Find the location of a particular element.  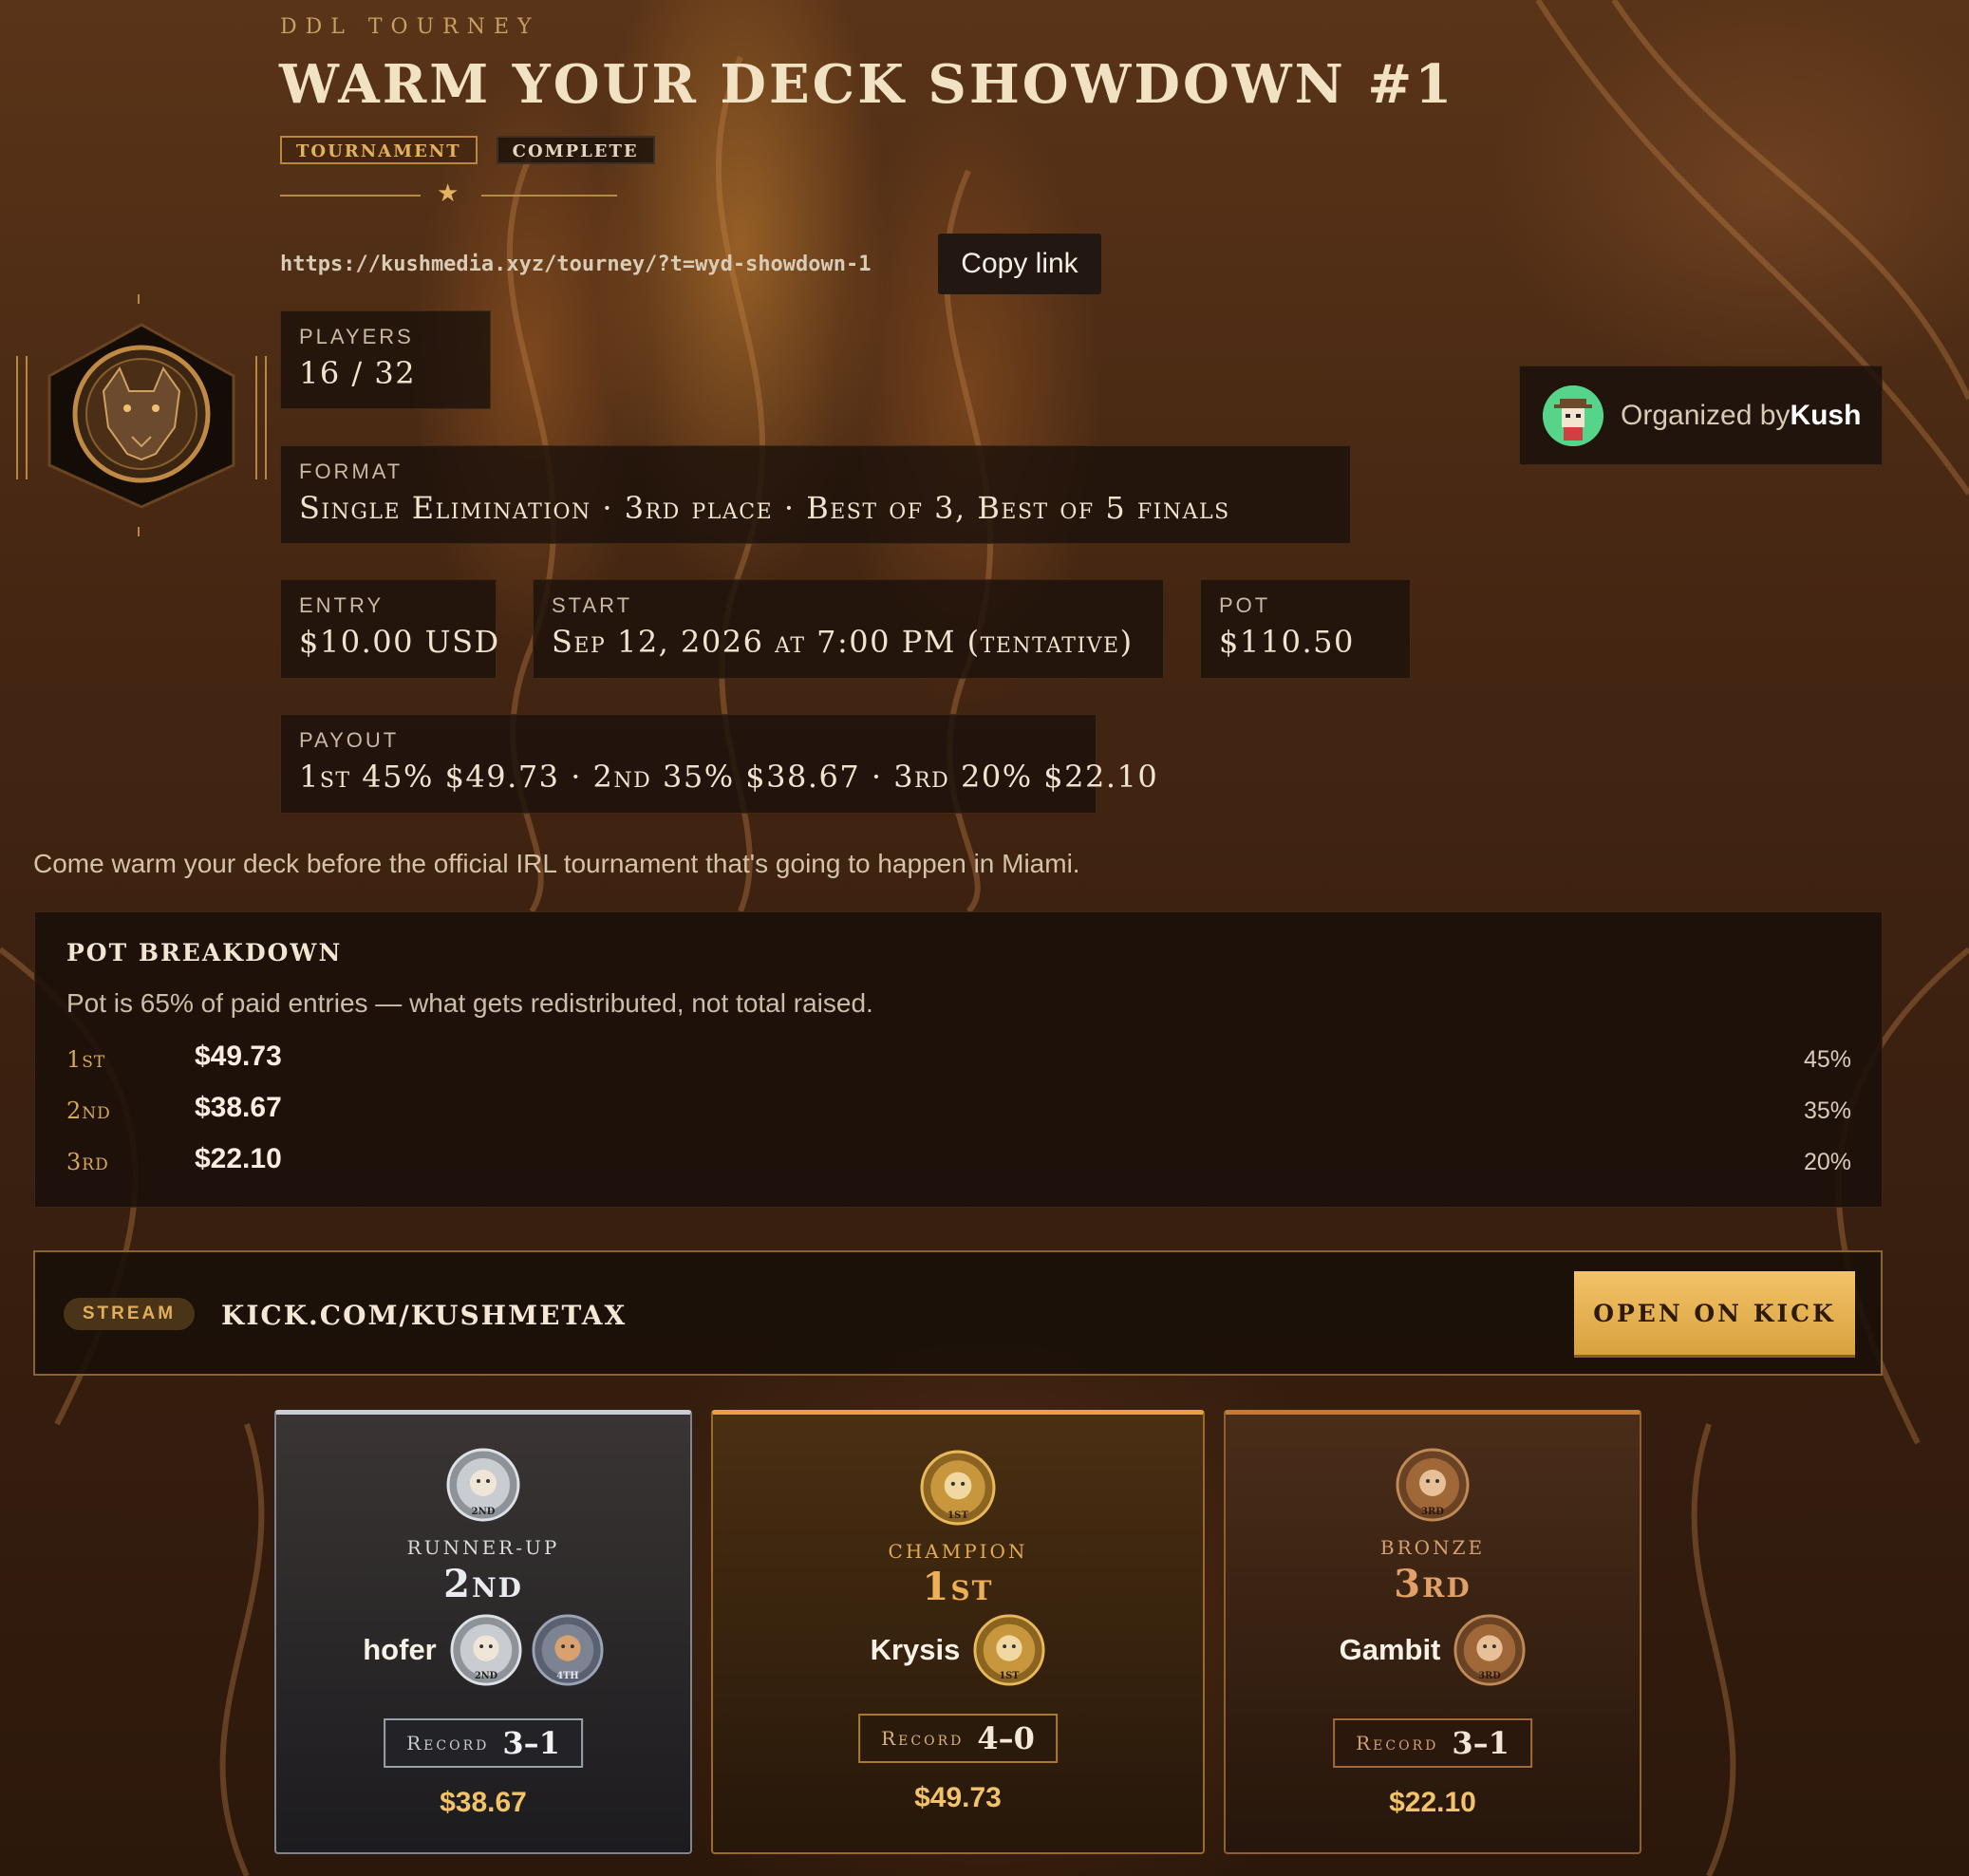

bronze-3rd-medal-icon: 3RD is located at coordinates (1490, 1650).